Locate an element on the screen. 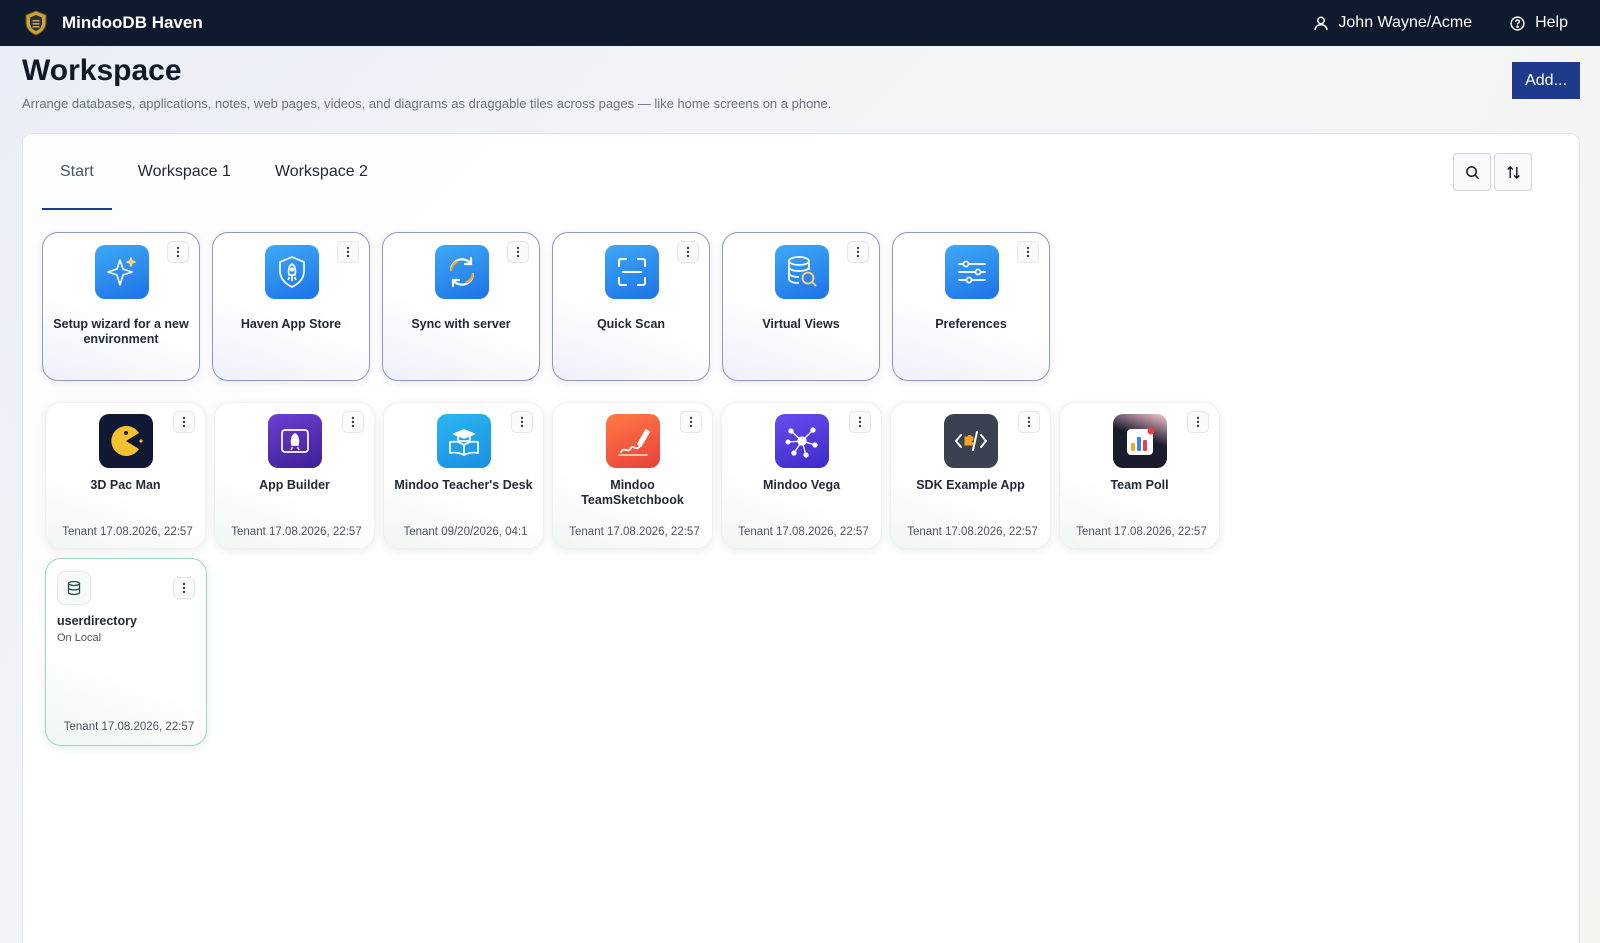 Image resolution: width=1600 pixels, height=943 pixels. tile-setup-wizard: Setup wizard for a new environment is located at coordinates (121, 306).